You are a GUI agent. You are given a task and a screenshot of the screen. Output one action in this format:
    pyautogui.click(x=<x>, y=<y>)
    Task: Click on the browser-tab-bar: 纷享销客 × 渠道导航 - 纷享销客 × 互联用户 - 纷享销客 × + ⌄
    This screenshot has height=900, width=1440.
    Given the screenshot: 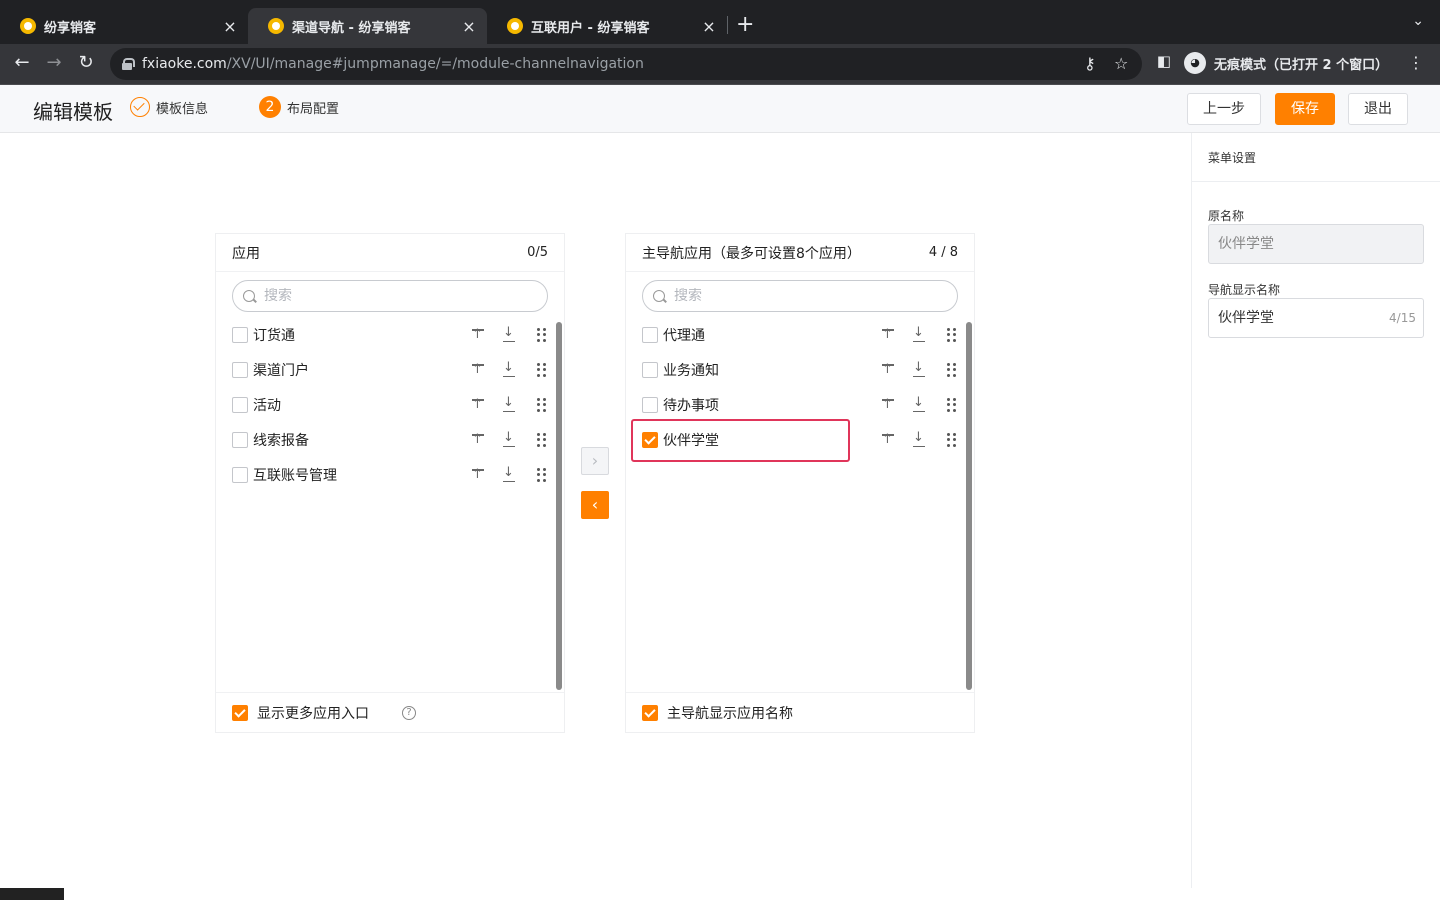 What is the action you would take?
    pyautogui.click(x=720, y=22)
    